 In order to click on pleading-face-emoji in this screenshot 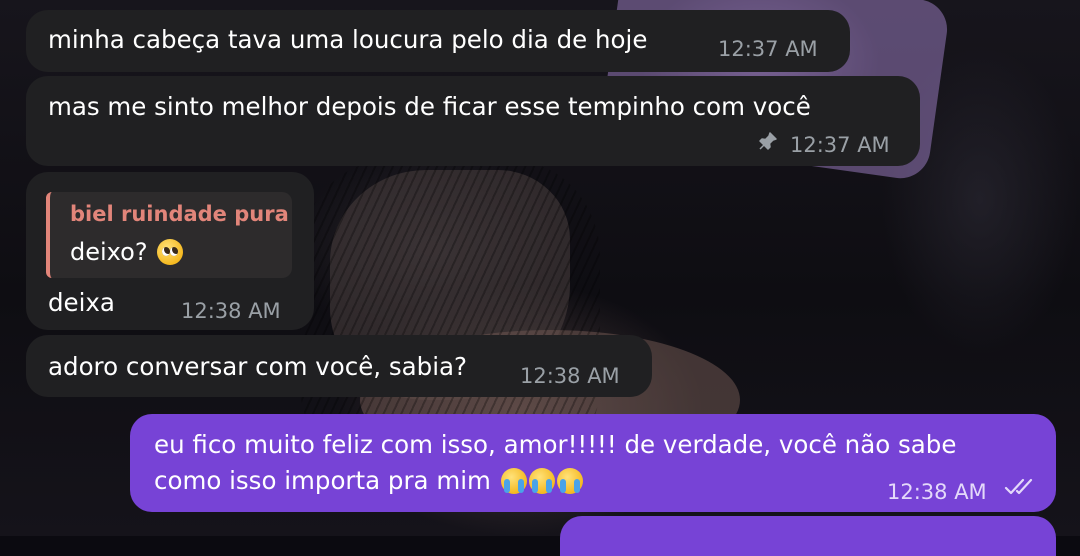, I will do `click(170, 252)`.